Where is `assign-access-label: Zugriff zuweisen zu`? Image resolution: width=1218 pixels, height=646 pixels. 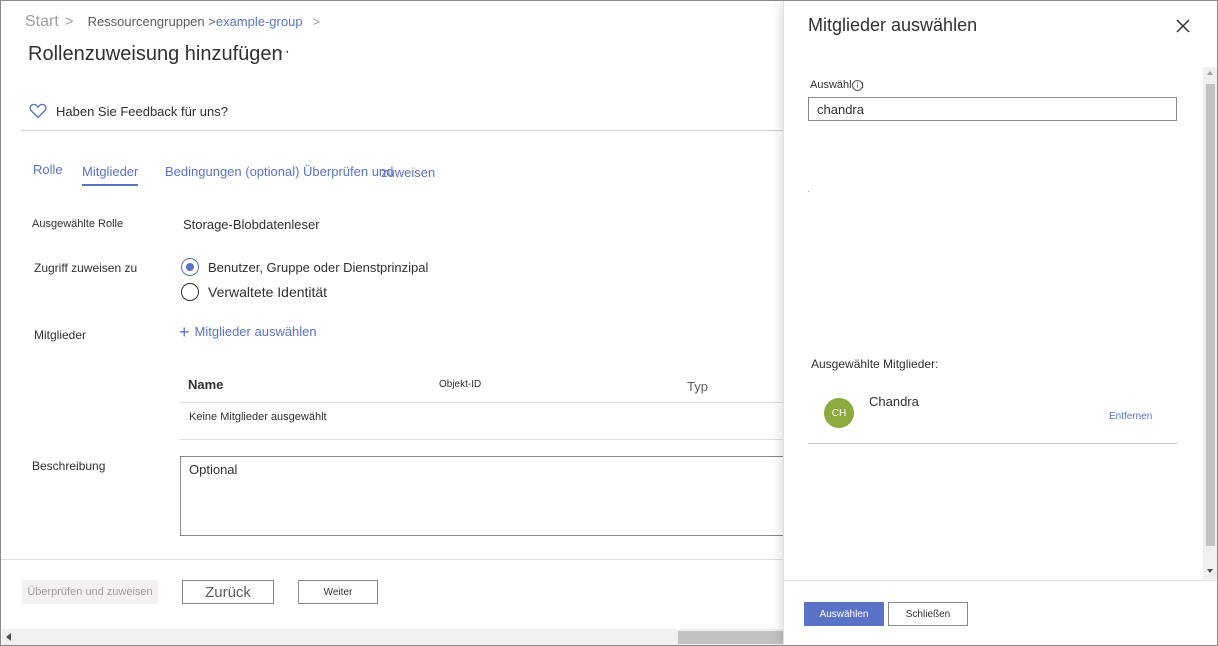 assign-access-label: Zugriff zuweisen zu is located at coordinates (86, 268).